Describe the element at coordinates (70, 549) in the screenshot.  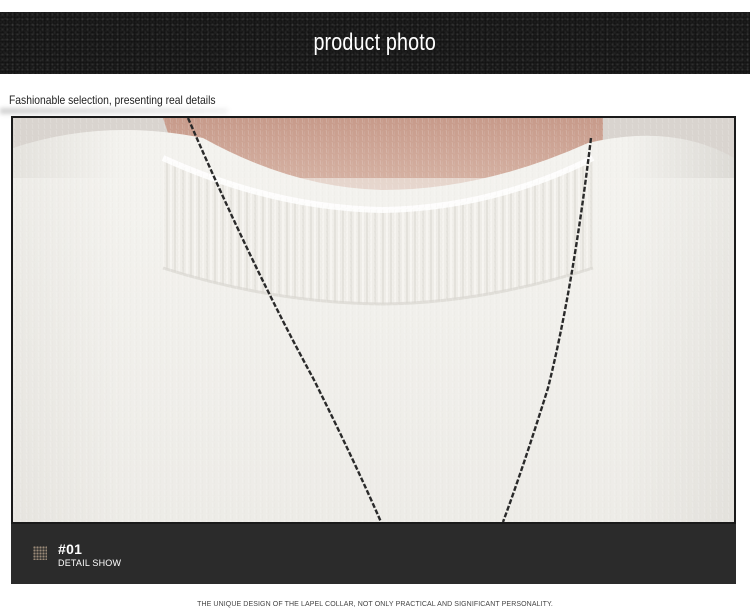
I see `detail-number: #01` at that location.